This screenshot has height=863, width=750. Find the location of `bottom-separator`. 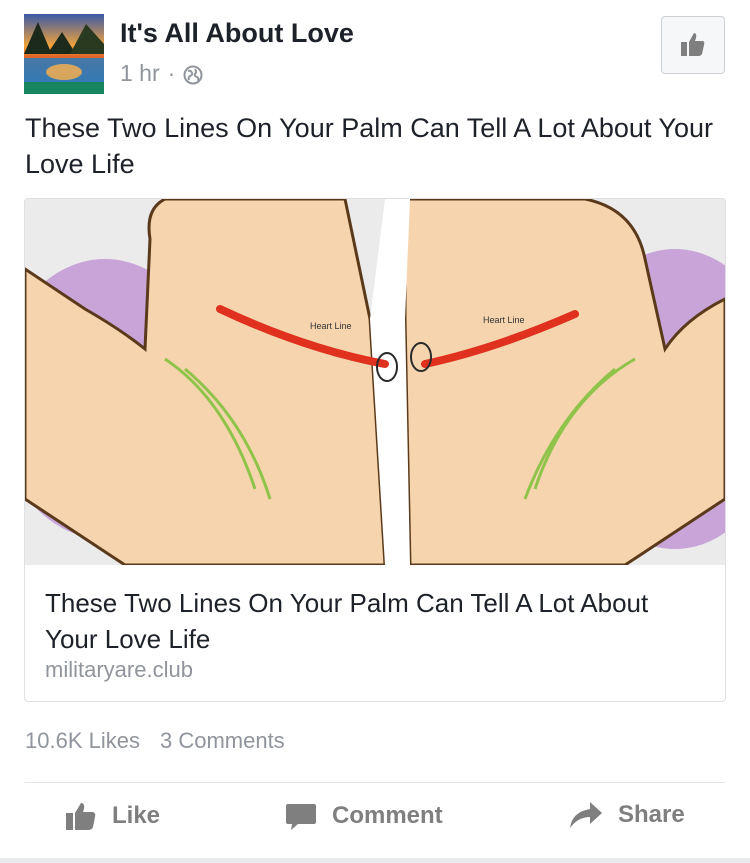

bottom-separator is located at coordinates (375, 860).